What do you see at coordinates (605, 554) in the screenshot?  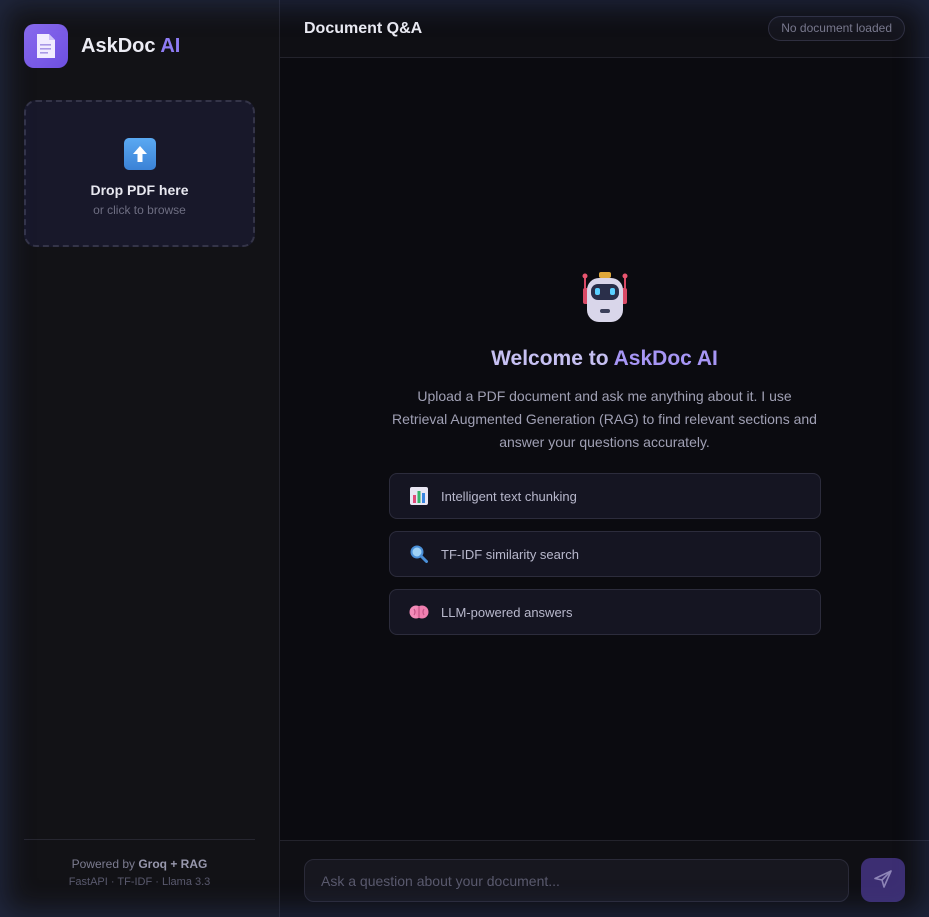 I see `feature-item: TF-IDF similarity search` at bounding box center [605, 554].